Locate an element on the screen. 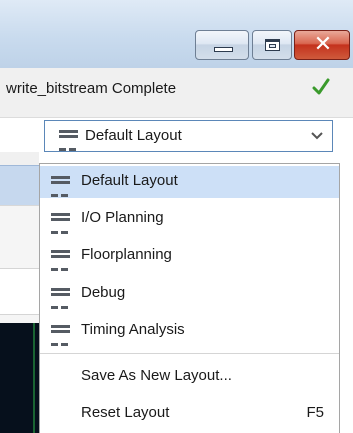 This screenshot has width=353, height=433. close-icon: ✕ is located at coordinates (323, 44).